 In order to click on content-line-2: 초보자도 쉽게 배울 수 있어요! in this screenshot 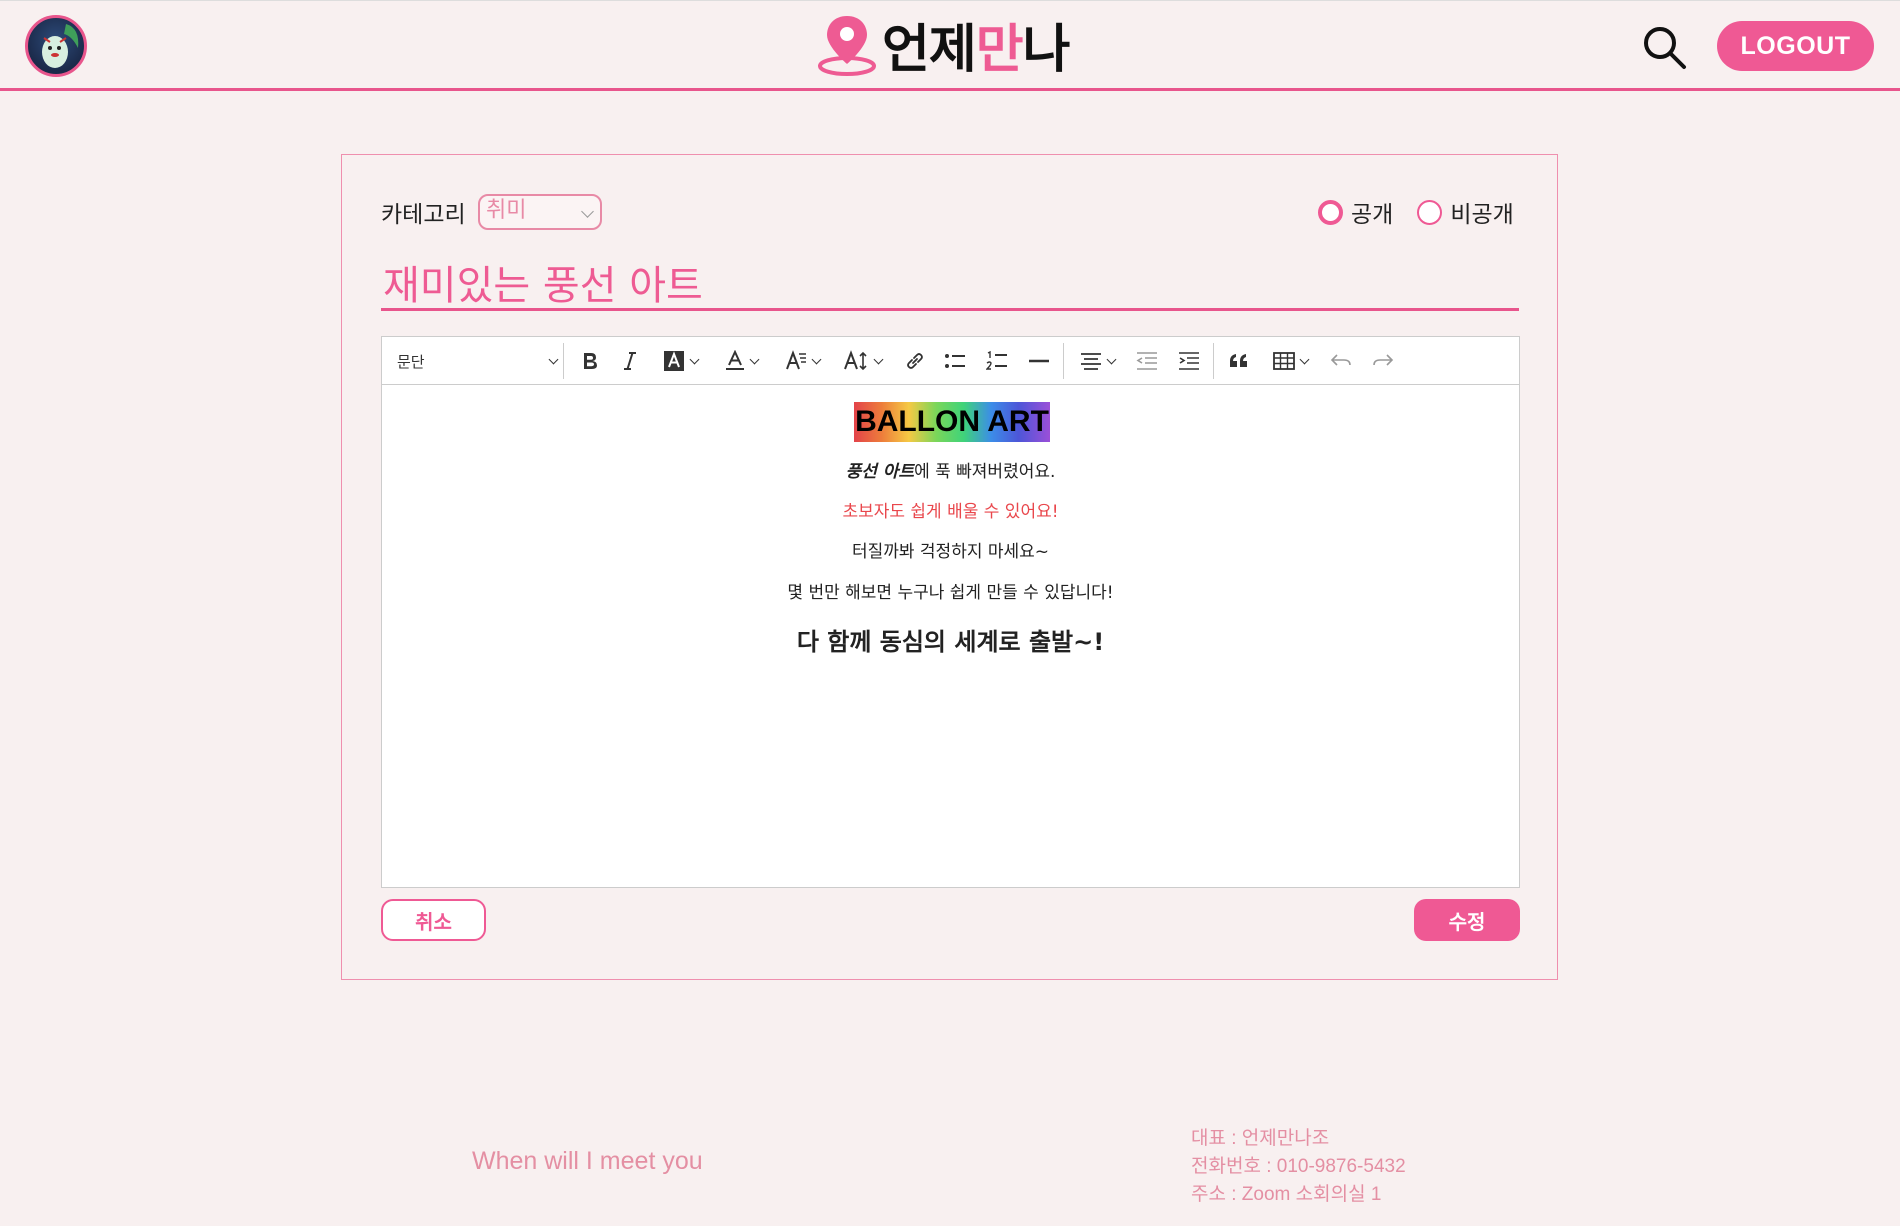, I will do `click(950, 512)`.